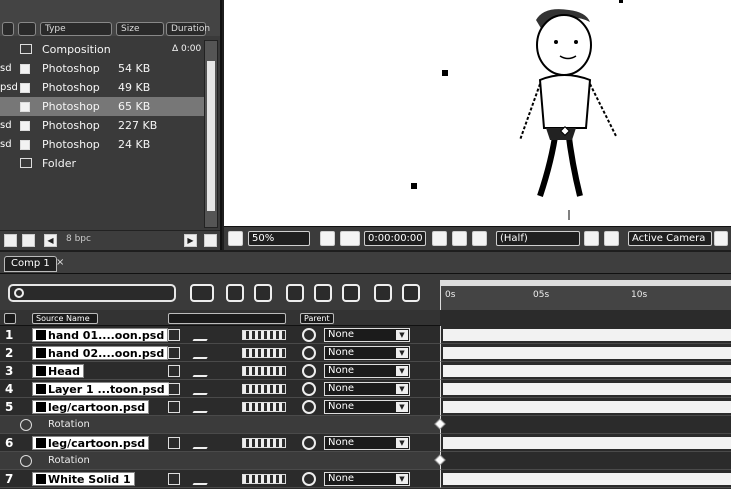  I want to click on layer-search-input, so click(92, 293).